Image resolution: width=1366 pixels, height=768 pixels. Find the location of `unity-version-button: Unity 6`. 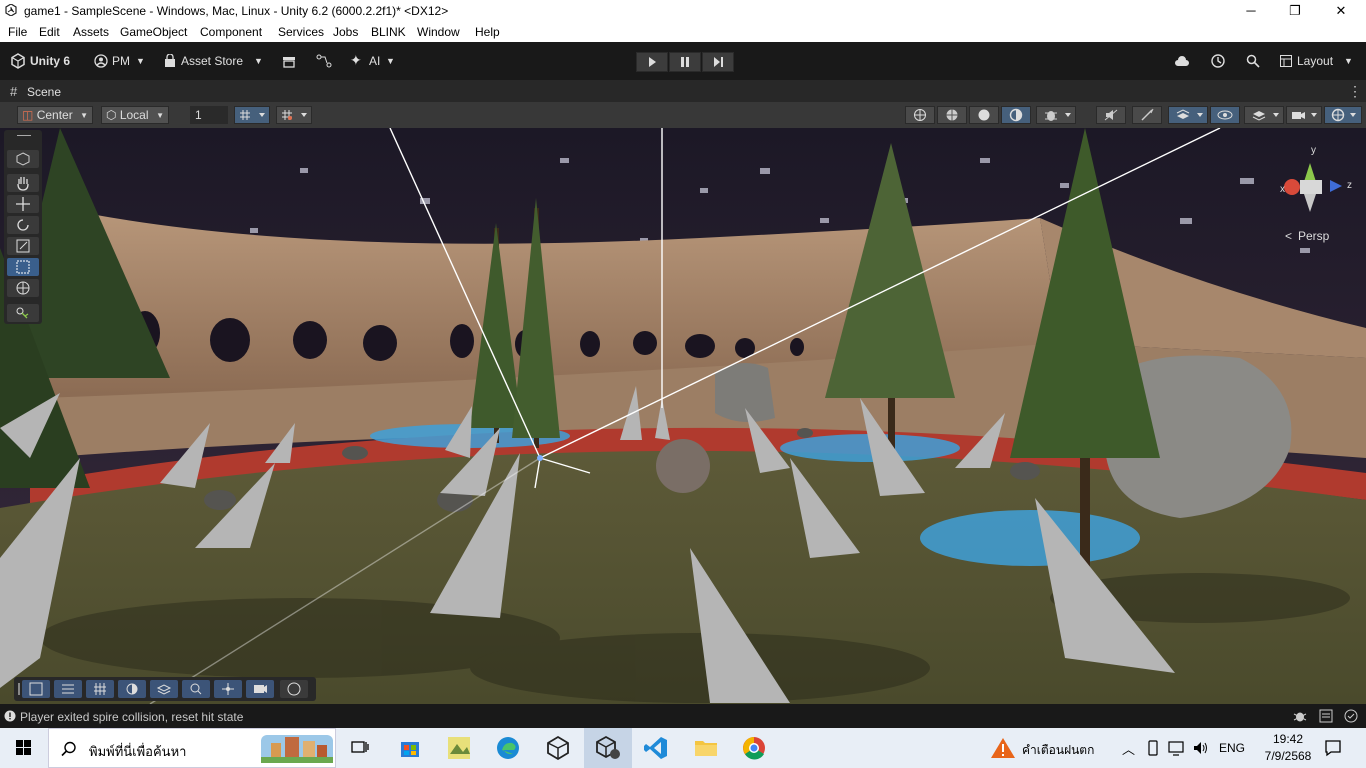

unity-version-button: Unity 6 is located at coordinates (50, 61).